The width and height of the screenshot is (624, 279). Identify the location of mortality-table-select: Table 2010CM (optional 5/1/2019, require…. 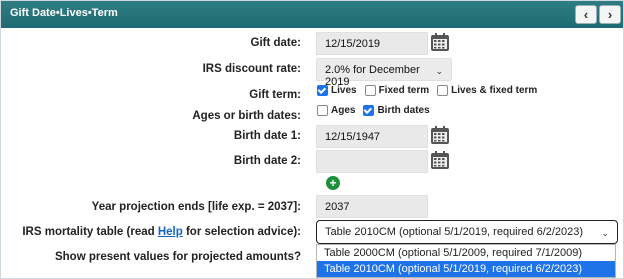
(467, 232).